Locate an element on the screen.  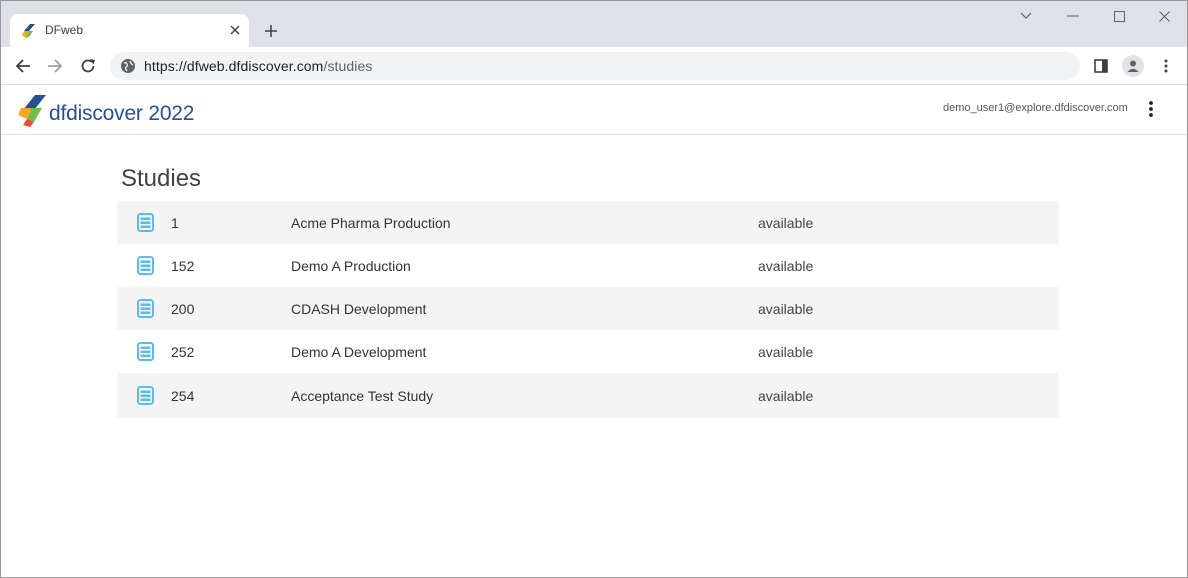
study-name: Demo A Development is located at coordinates (359, 351).